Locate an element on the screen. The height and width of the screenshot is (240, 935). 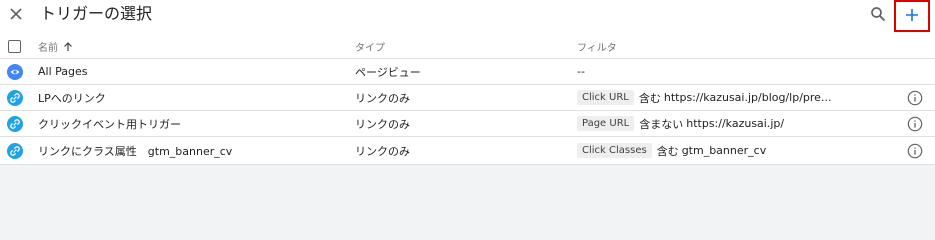
column-header-filter: フィルタ is located at coordinates (597, 46).